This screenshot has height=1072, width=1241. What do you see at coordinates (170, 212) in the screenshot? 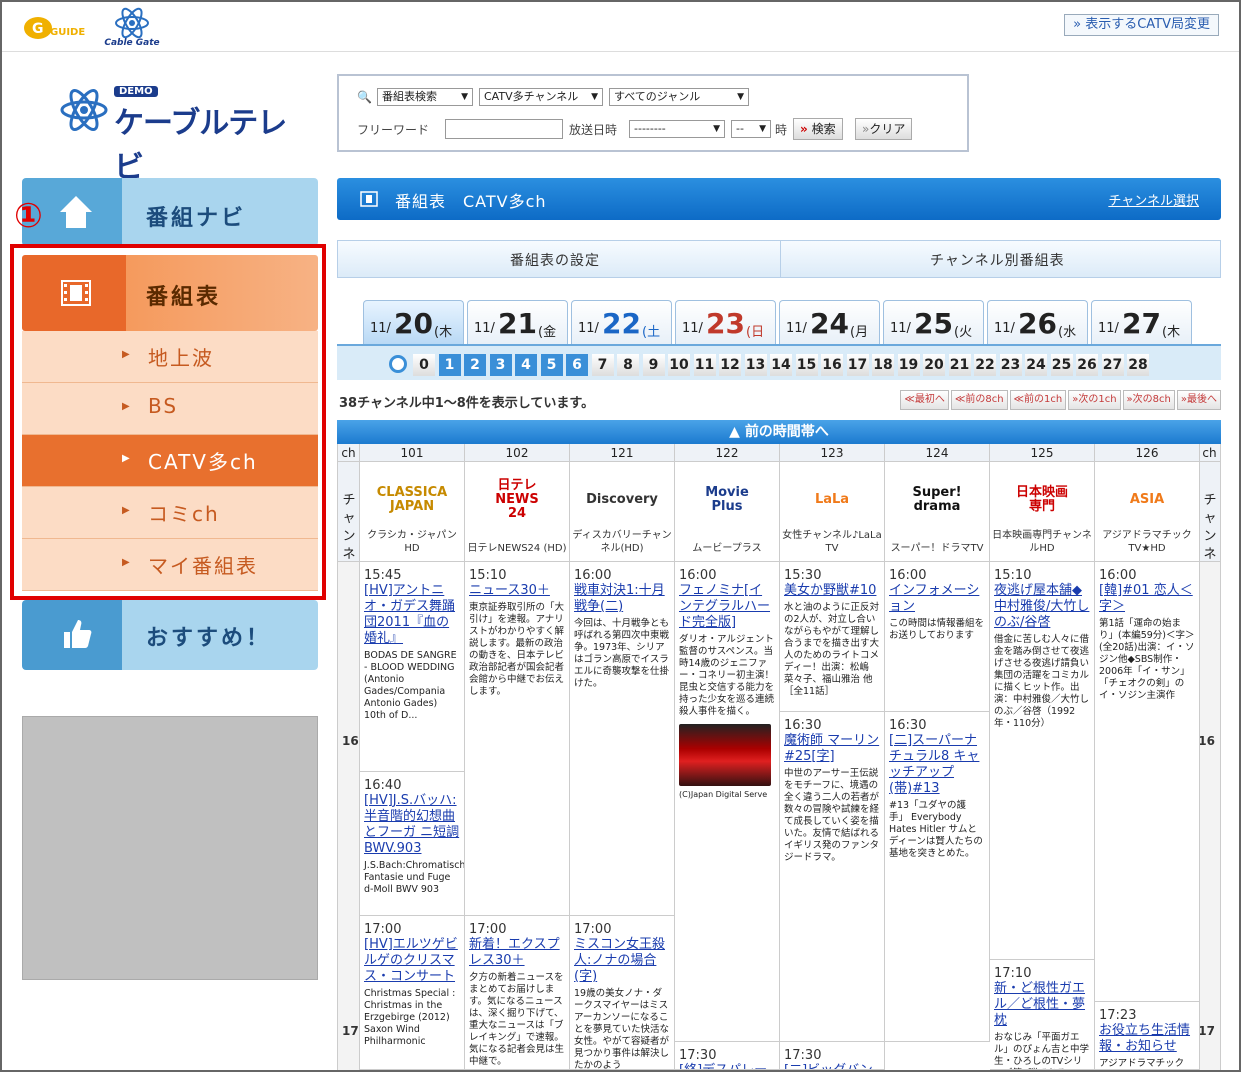
I see `sidebar-item-navi: 番組ナビ` at bounding box center [170, 212].